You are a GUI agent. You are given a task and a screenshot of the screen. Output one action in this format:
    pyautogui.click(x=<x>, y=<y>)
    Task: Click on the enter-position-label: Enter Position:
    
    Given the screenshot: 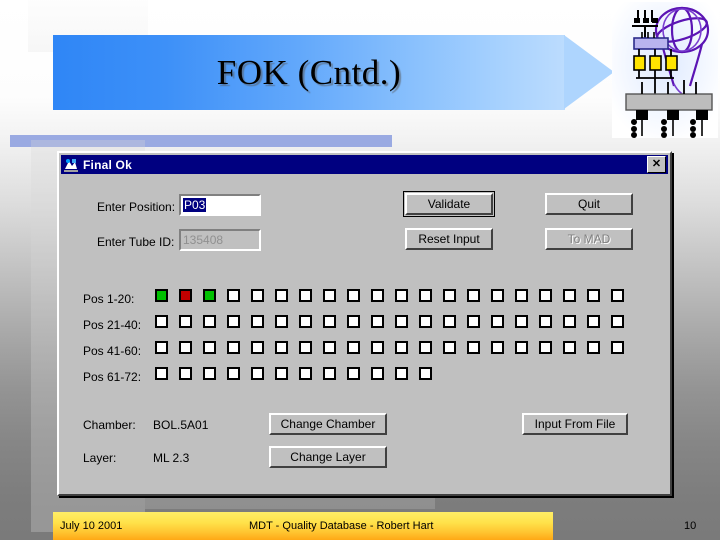 What is the action you would take?
    pyautogui.click(x=136, y=207)
    